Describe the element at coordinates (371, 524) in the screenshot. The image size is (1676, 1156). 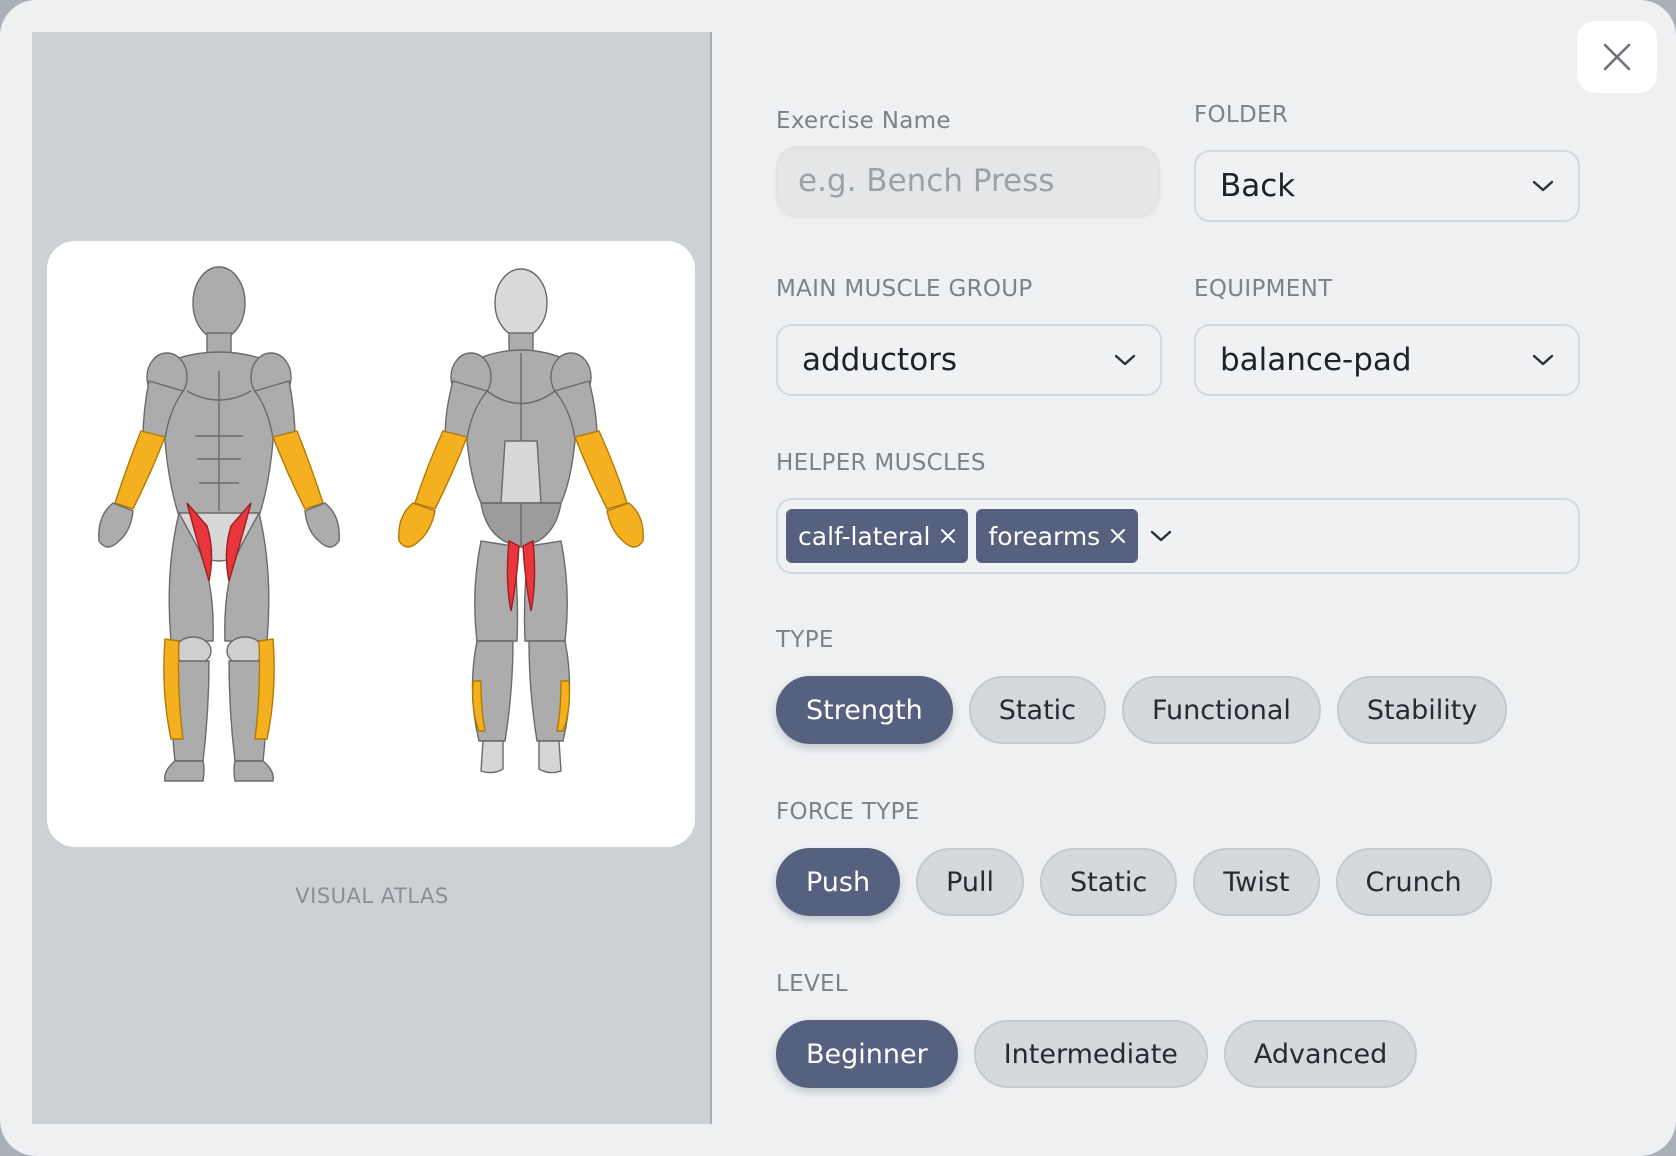
I see `muscle-atlas-figure` at that location.